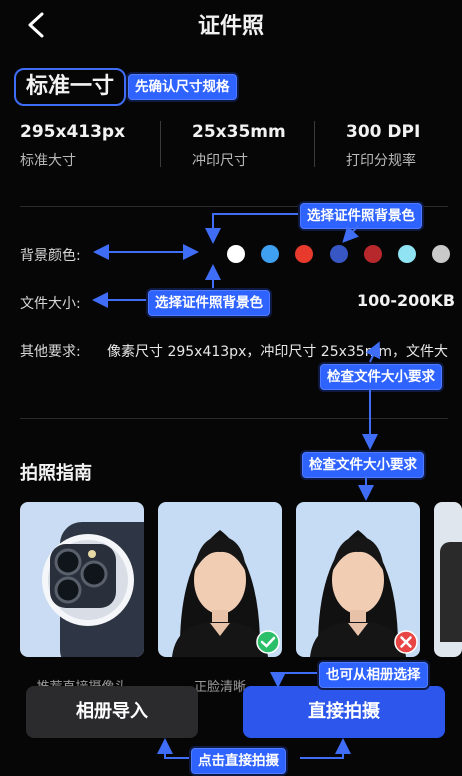 The width and height of the screenshot is (462, 776). I want to click on bg-color-dark-red, so click(373, 254).